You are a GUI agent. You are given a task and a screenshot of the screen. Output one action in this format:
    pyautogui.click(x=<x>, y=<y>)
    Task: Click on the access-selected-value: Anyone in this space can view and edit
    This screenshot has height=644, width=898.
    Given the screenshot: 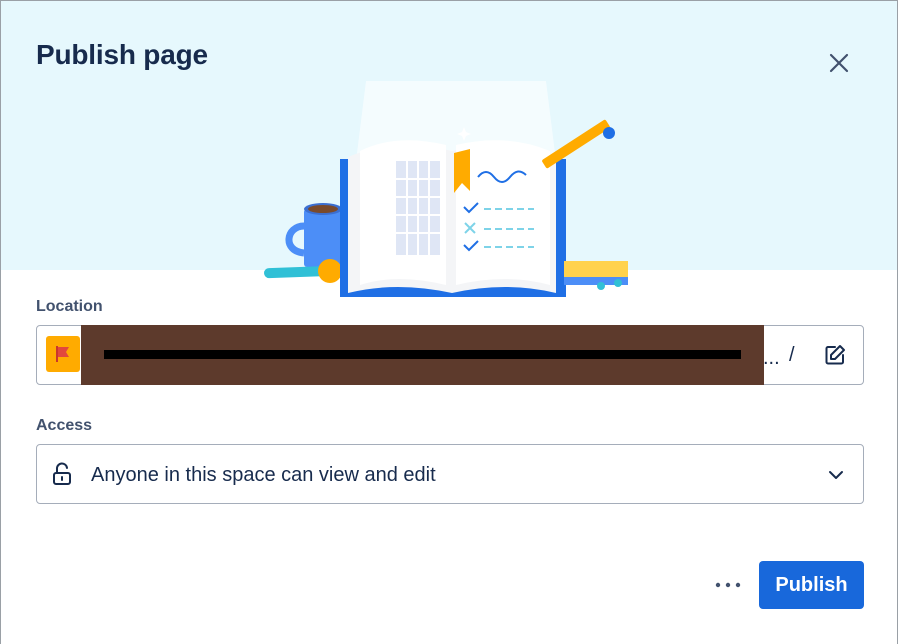 What is the action you would take?
    pyautogui.click(x=263, y=475)
    